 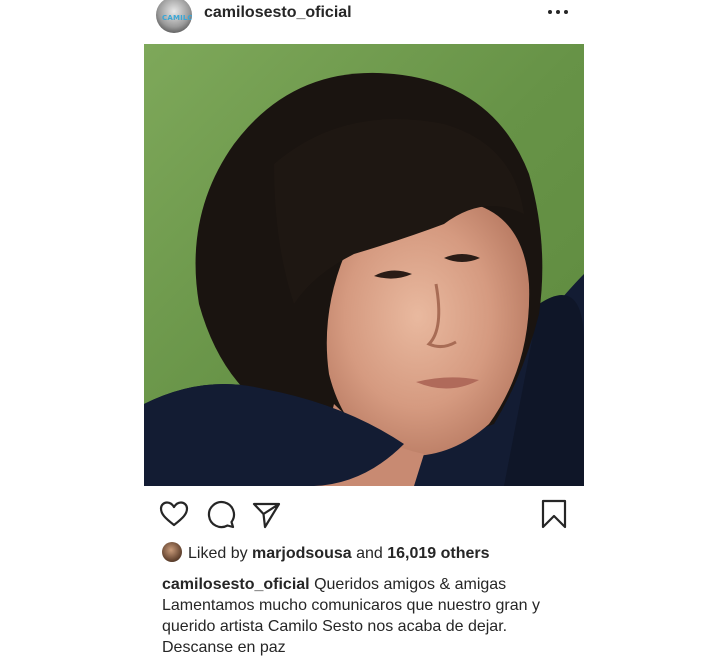 I want to click on send-icon, so click(x=266, y=515).